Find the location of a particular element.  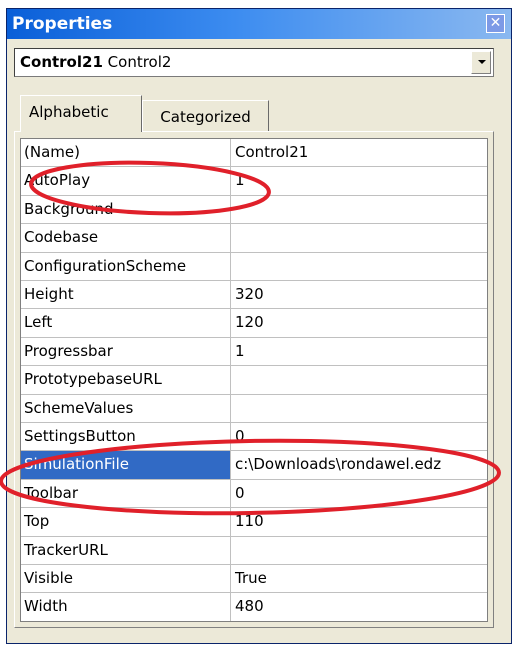

tab-categorized: Categorized is located at coordinates (205, 116).